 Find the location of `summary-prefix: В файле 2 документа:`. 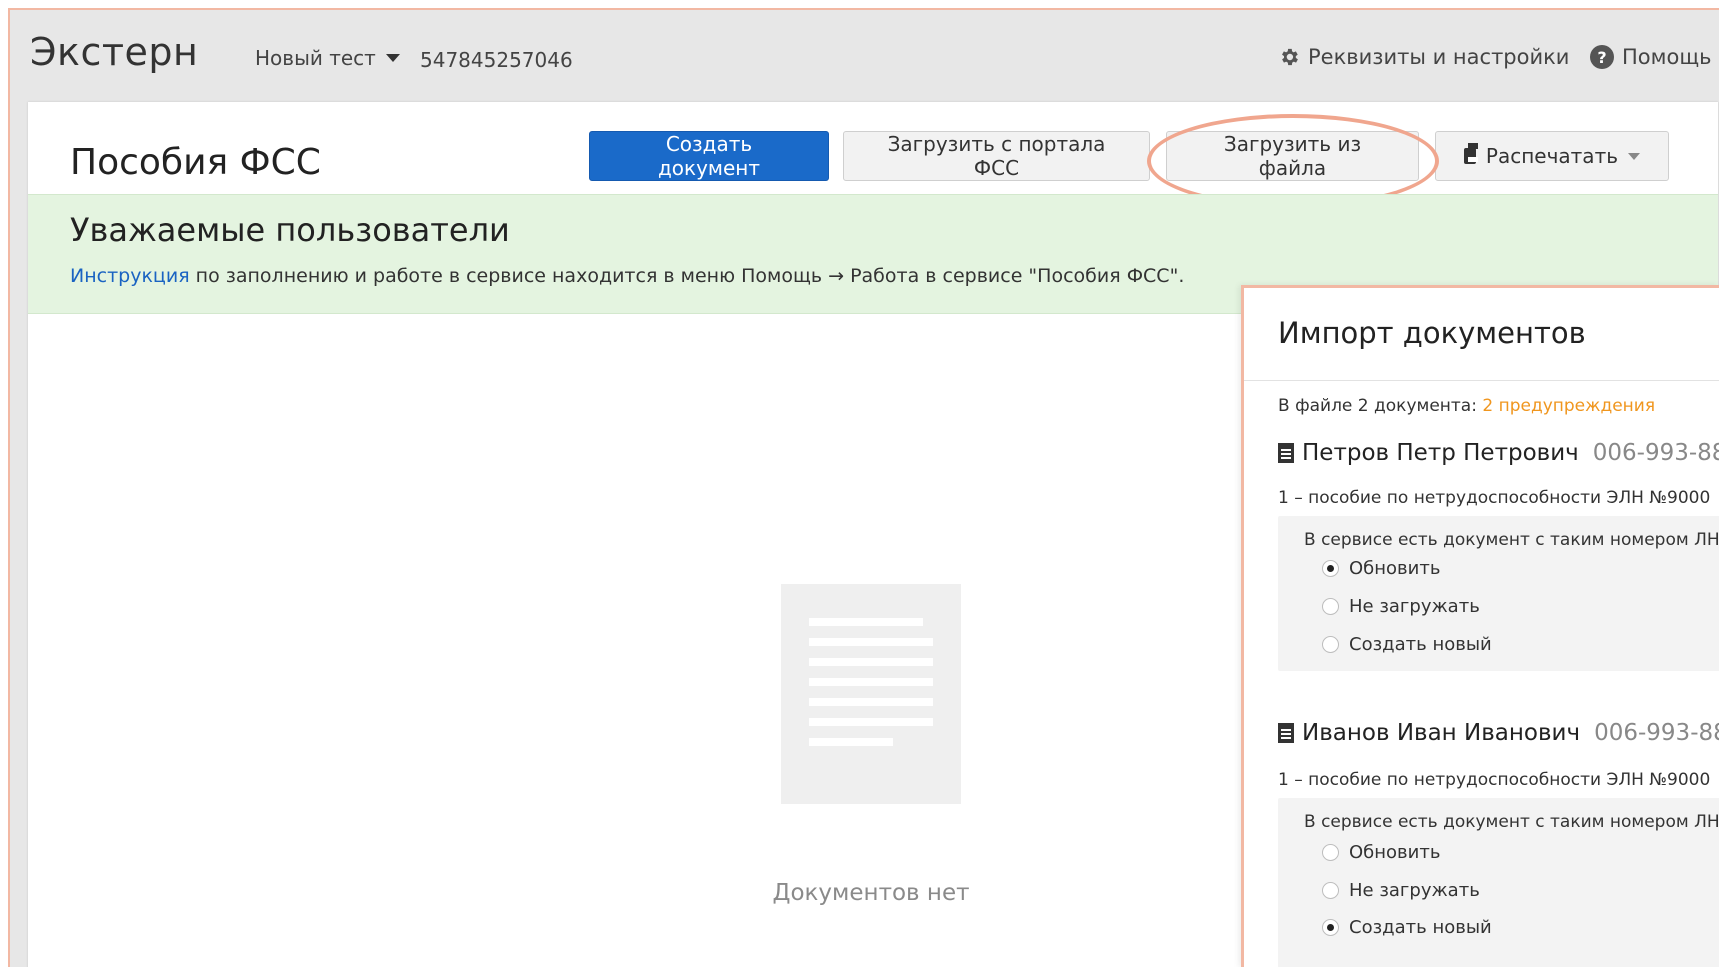

summary-prefix: В файле 2 документа: is located at coordinates (1380, 406).